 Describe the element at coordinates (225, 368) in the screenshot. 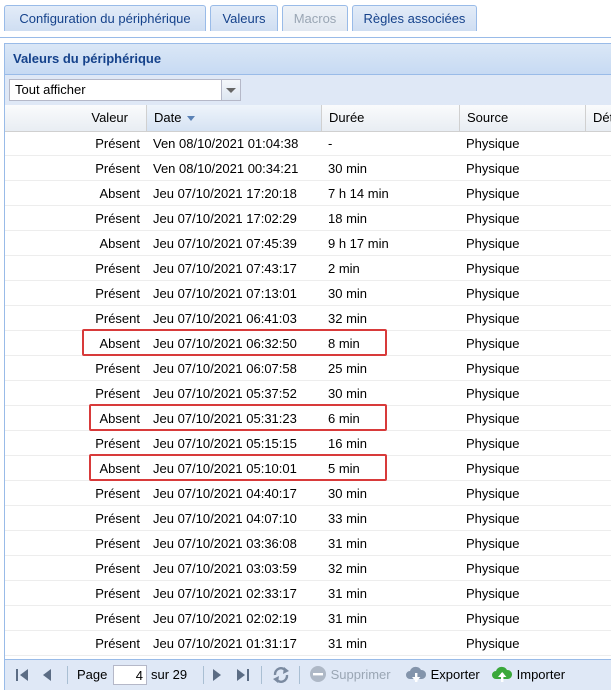

I see `cell-date: Jeu 07/10/2021 06:07:58` at that location.